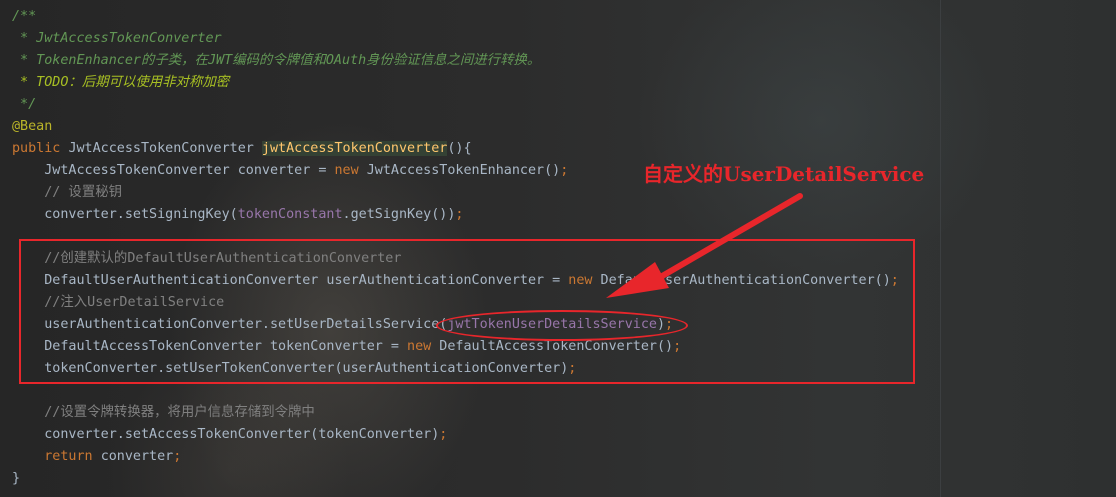 The width and height of the screenshot is (1116, 497). Describe the element at coordinates (637, 280) in the screenshot. I see `arrow-head` at that location.